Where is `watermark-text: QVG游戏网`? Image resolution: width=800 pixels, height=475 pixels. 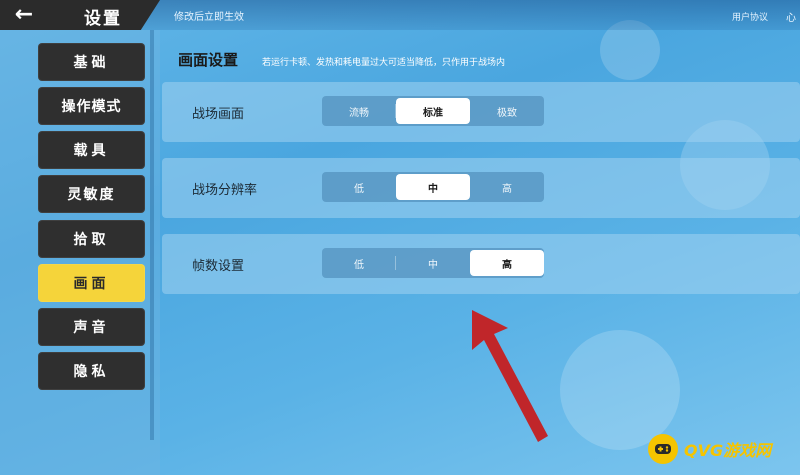 watermark-text: QVG游戏网 is located at coordinates (728, 450).